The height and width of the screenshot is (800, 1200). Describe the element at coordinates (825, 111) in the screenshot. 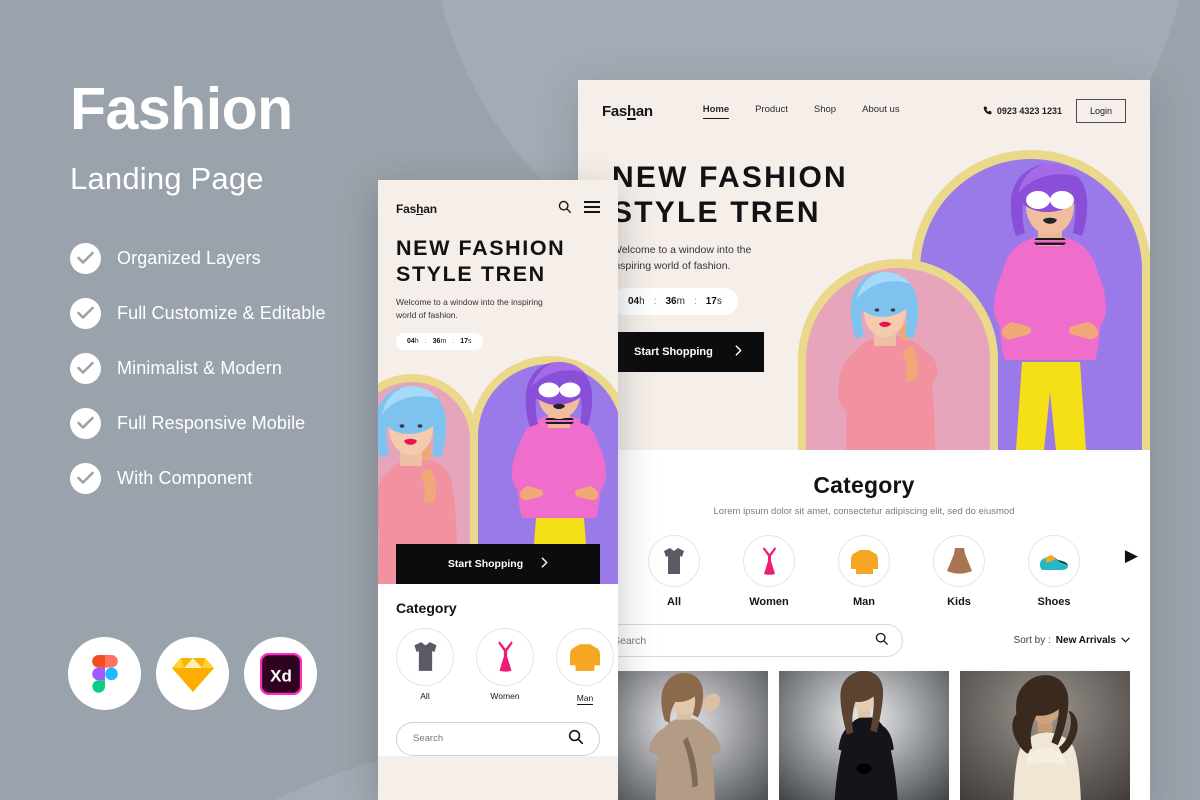

I see `nav-item-shop: Shop` at that location.